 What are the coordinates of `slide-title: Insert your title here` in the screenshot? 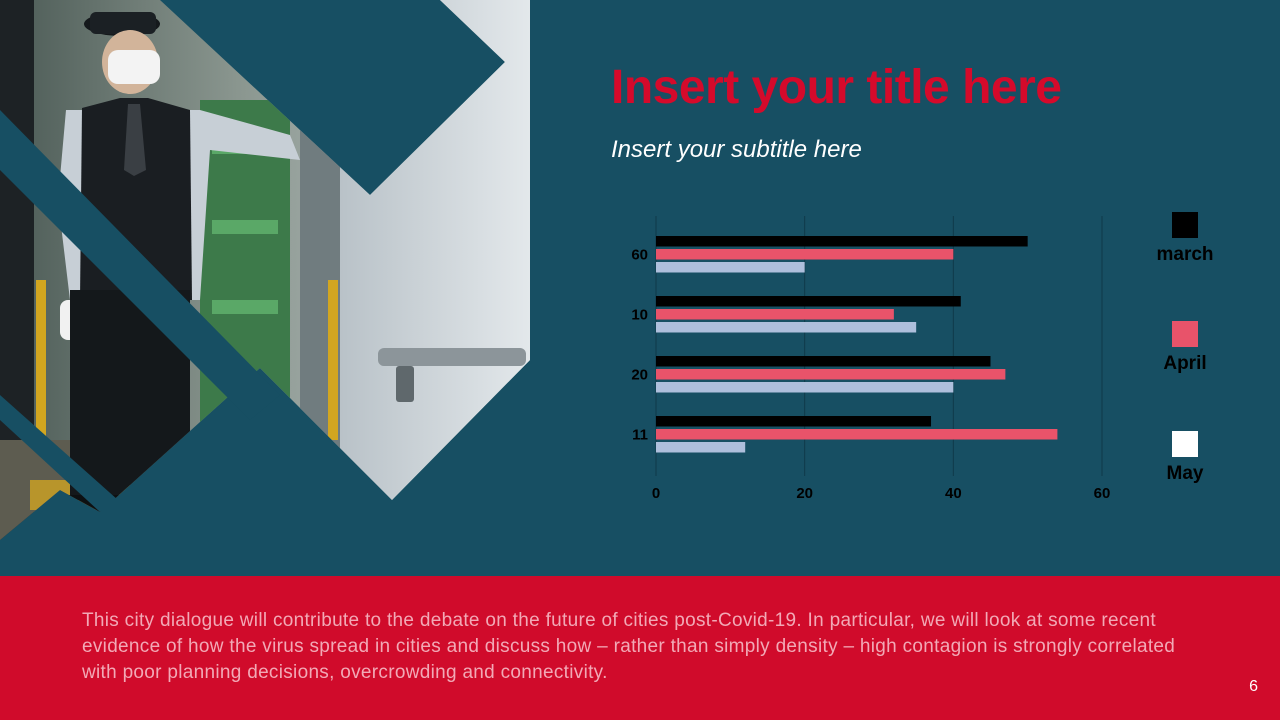 It's located at (836, 87).